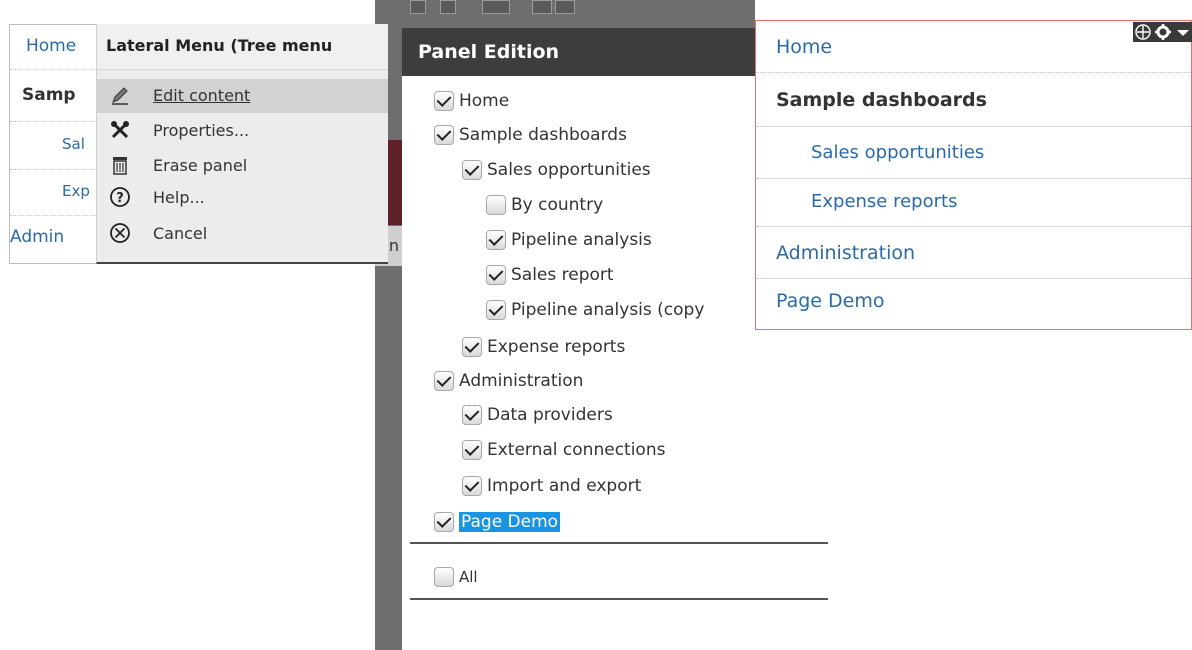 This screenshot has width=1192, height=650. What do you see at coordinates (120, 95) in the screenshot?
I see `pencil-icon` at bounding box center [120, 95].